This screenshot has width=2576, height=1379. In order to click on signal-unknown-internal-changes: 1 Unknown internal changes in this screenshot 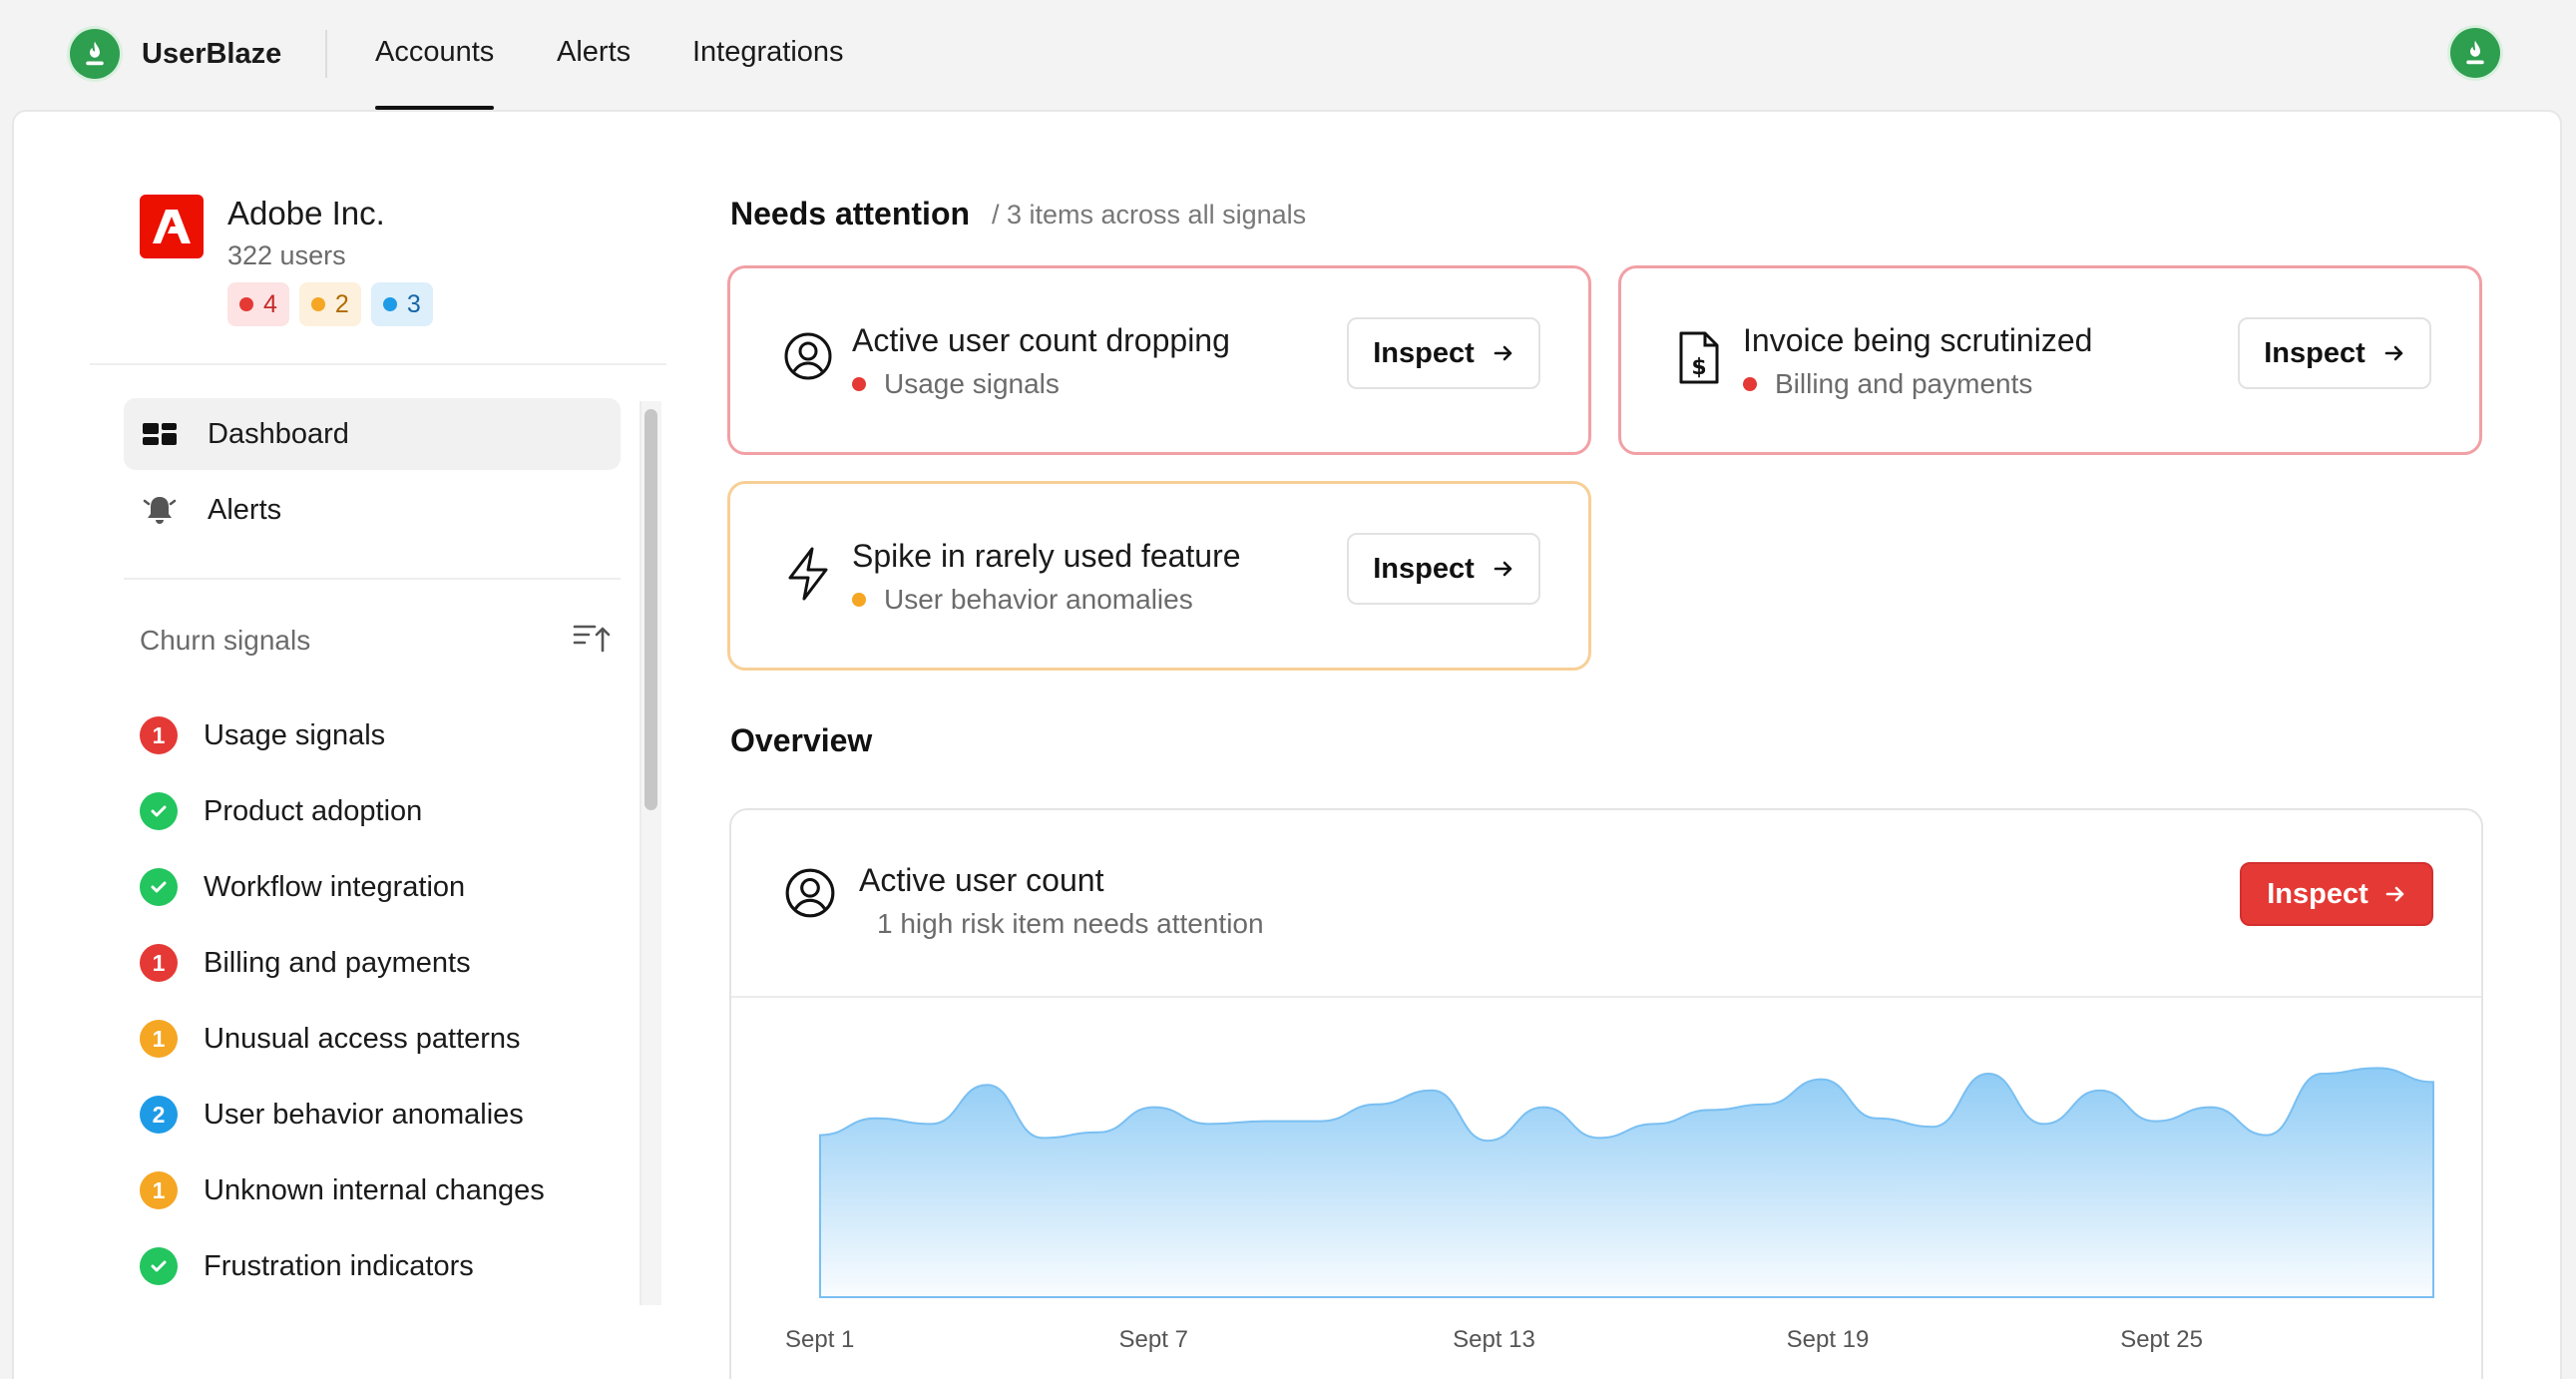, I will do `click(342, 1190)`.